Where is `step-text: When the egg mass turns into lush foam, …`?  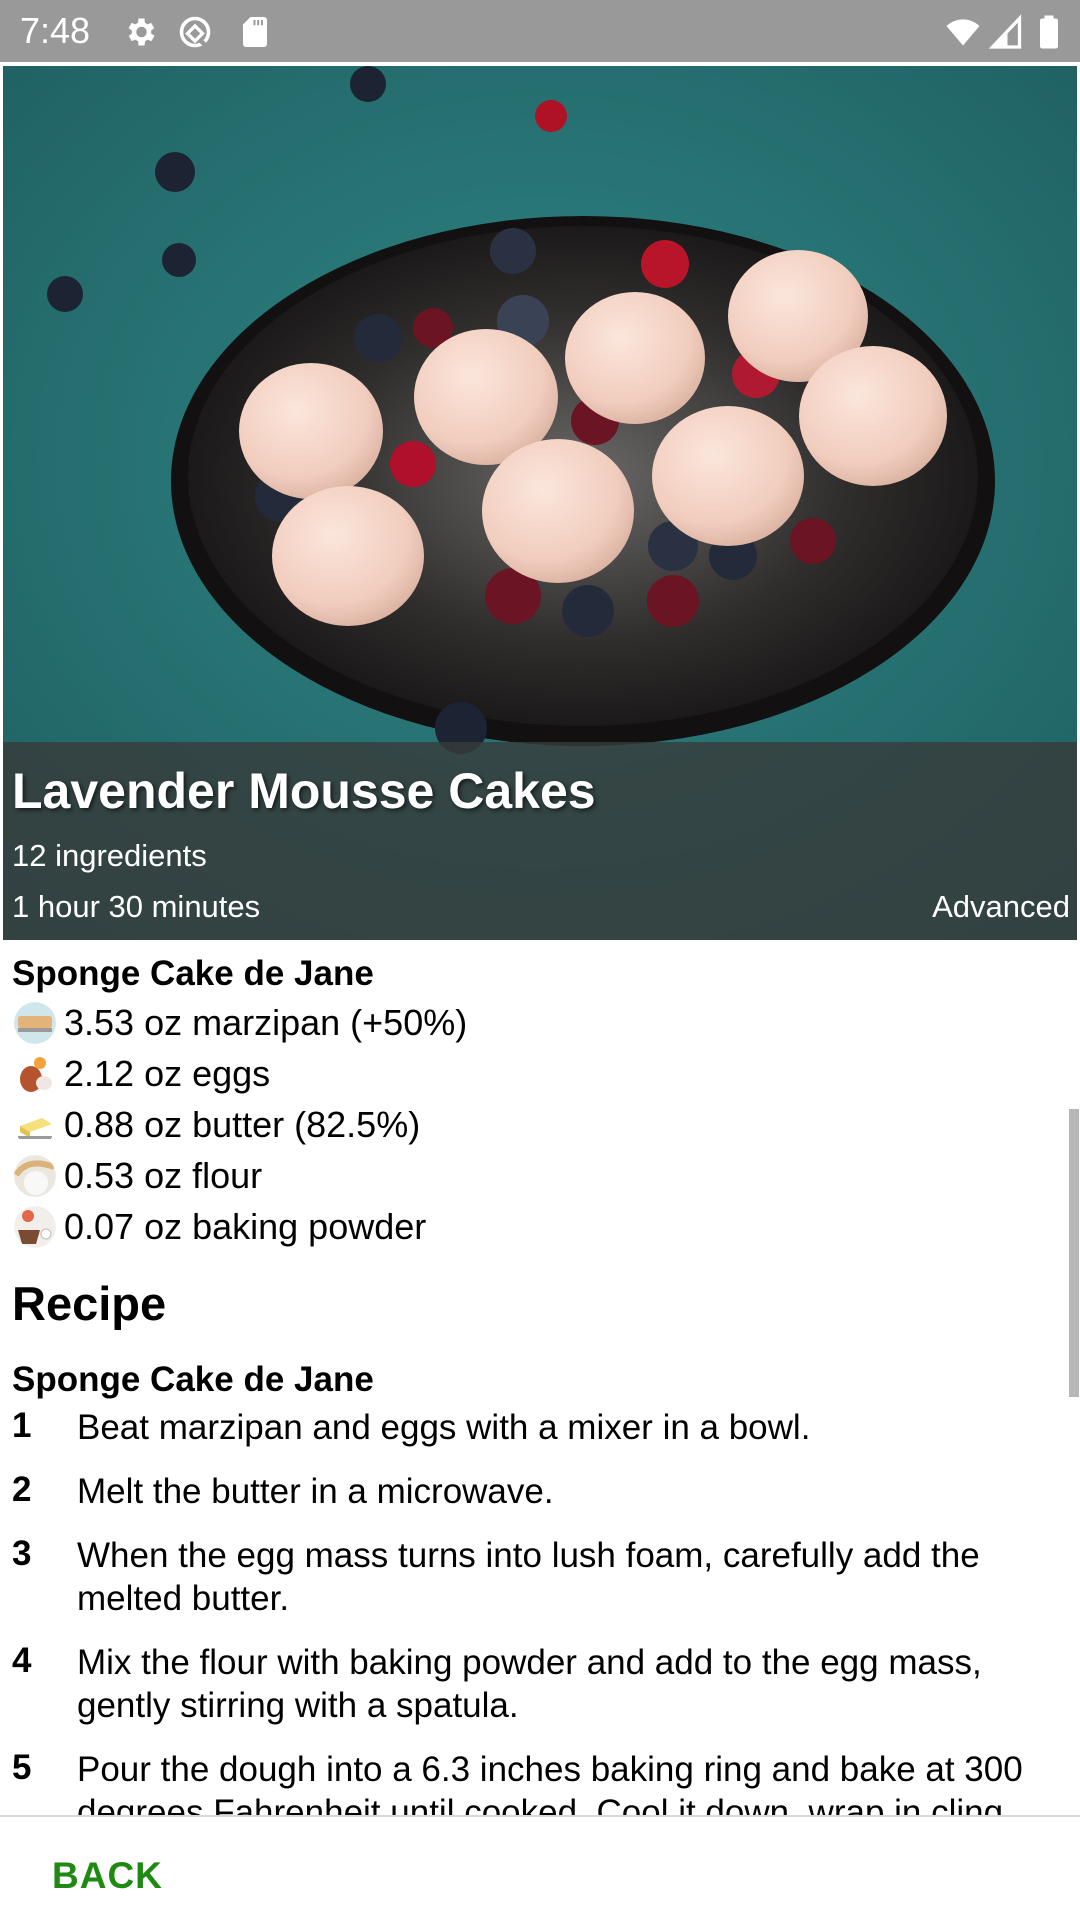 step-text: When the egg mass turns into lush foam, … is located at coordinates (528, 1577).